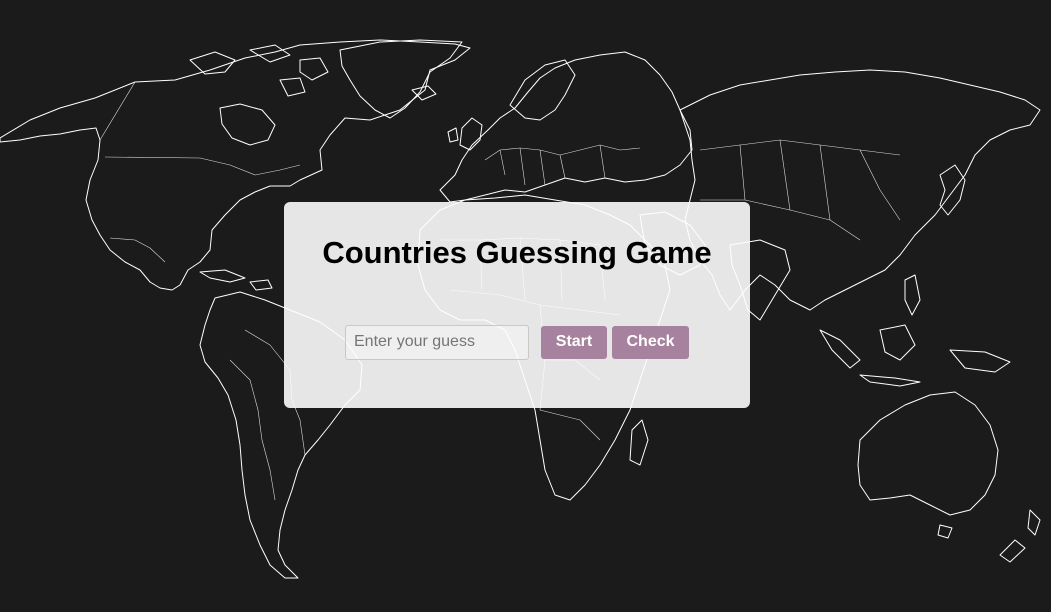 The width and height of the screenshot is (1051, 612). Describe the element at coordinates (252, 430) in the screenshot. I see `andes-border` at that location.